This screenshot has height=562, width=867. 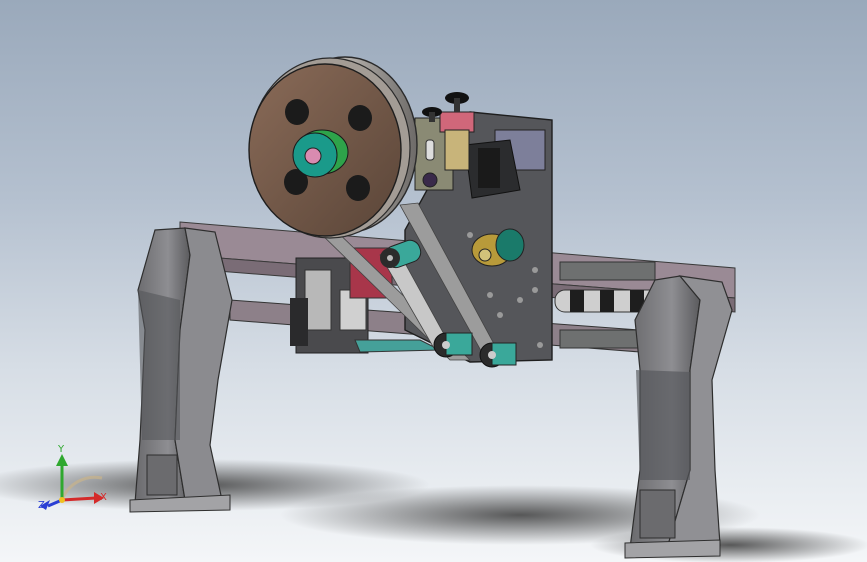 What do you see at coordinates (678, 417) in the screenshot?
I see `right-leg` at bounding box center [678, 417].